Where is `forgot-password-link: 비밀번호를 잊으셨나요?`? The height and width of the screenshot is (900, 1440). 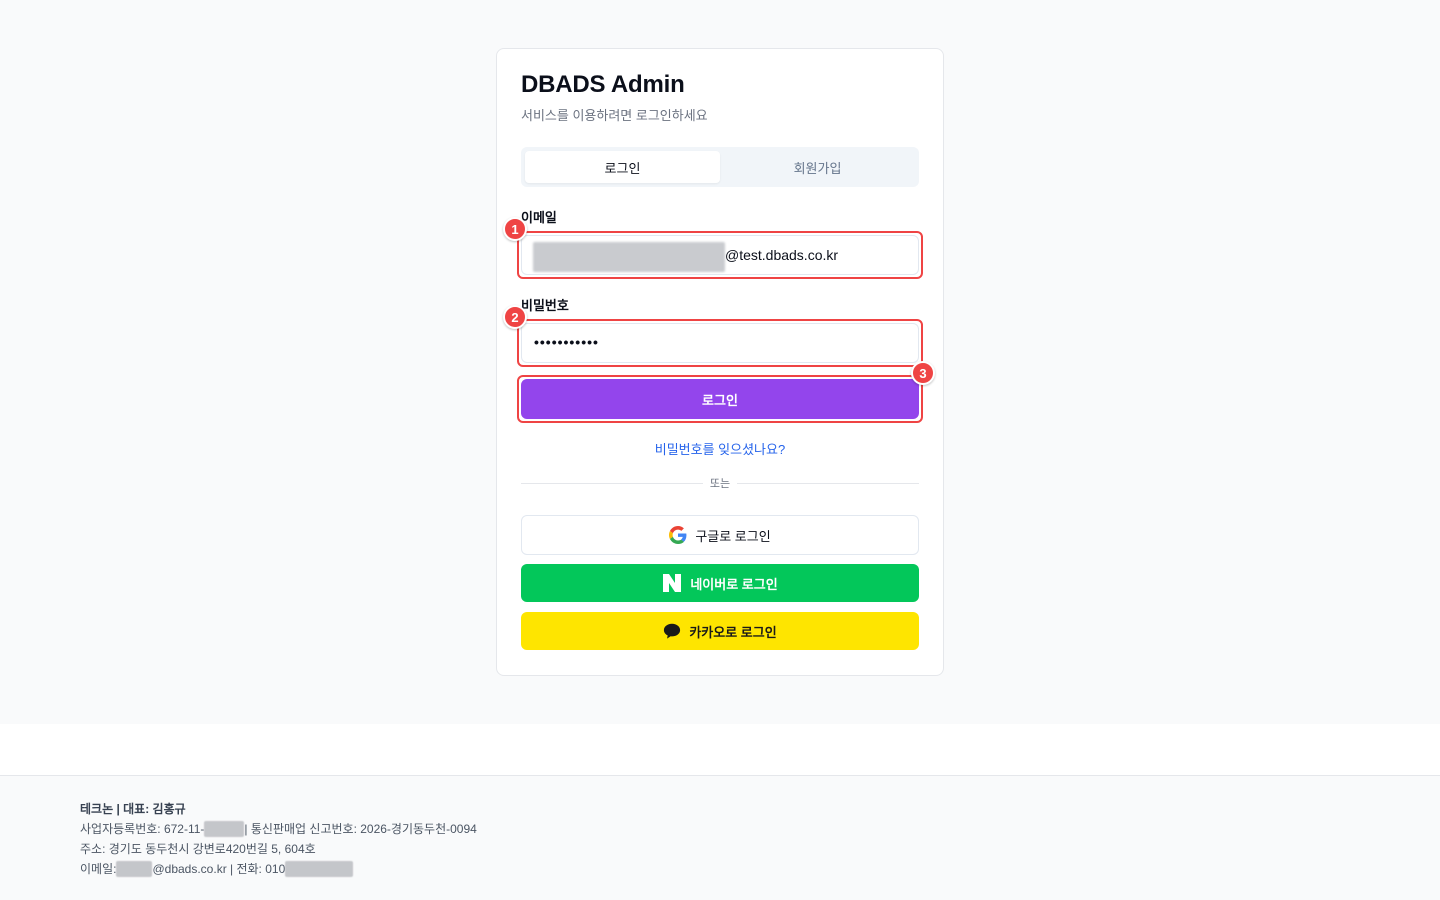
forgot-password-link: 비밀번호를 잊으셨나요? is located at coordinates (720, 448).